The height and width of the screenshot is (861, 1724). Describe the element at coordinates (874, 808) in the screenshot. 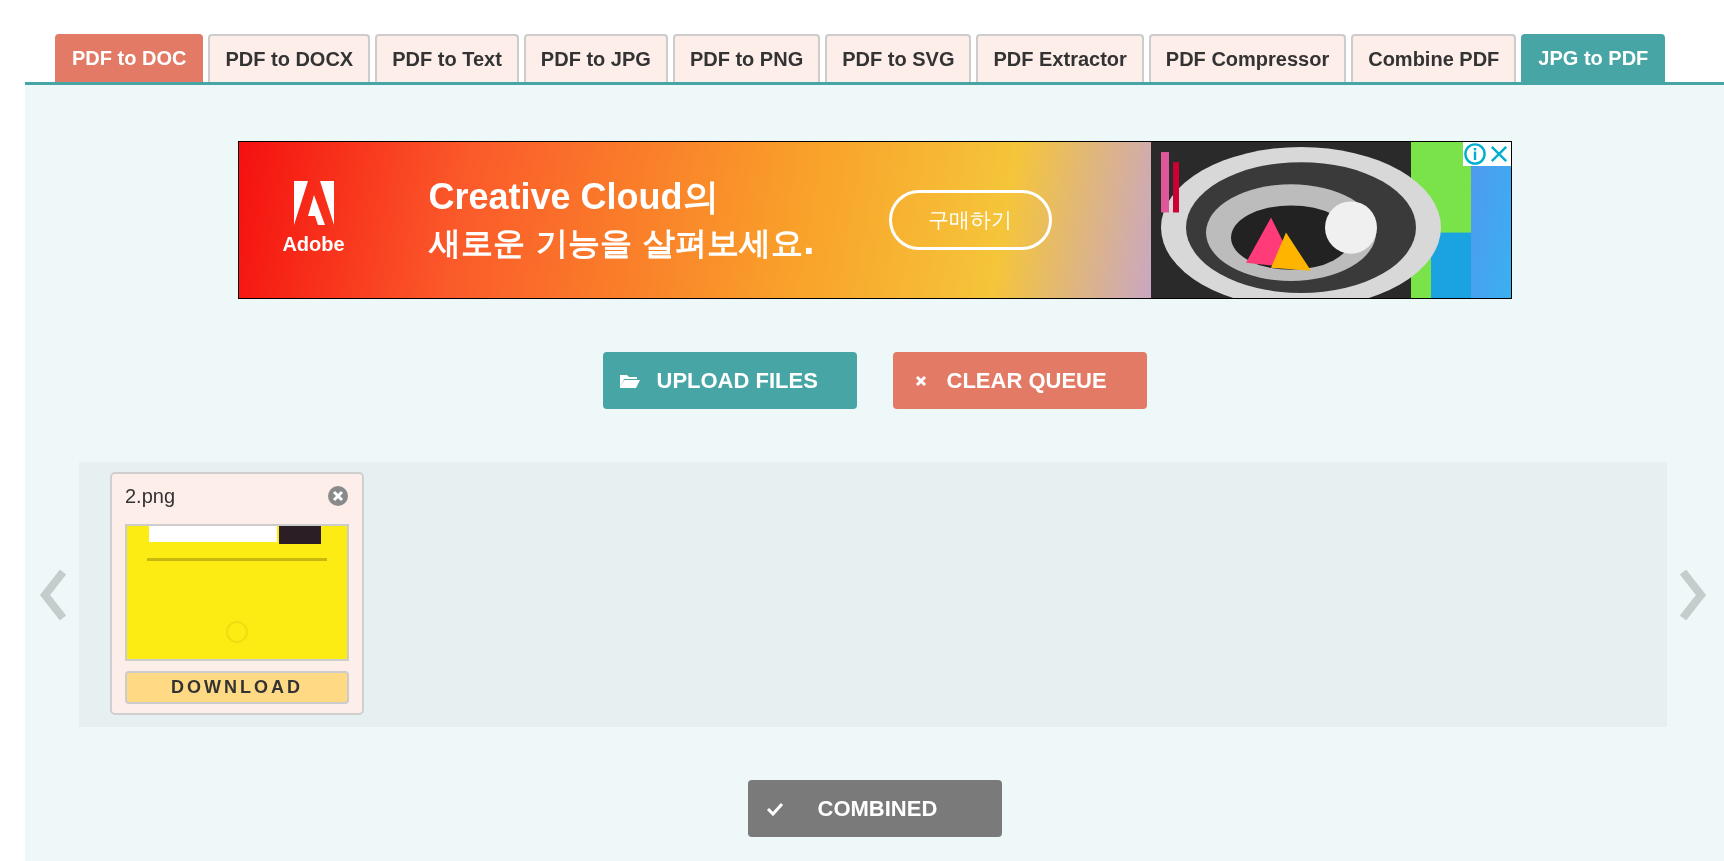

I see `combined-button: COMBINED` at that location.